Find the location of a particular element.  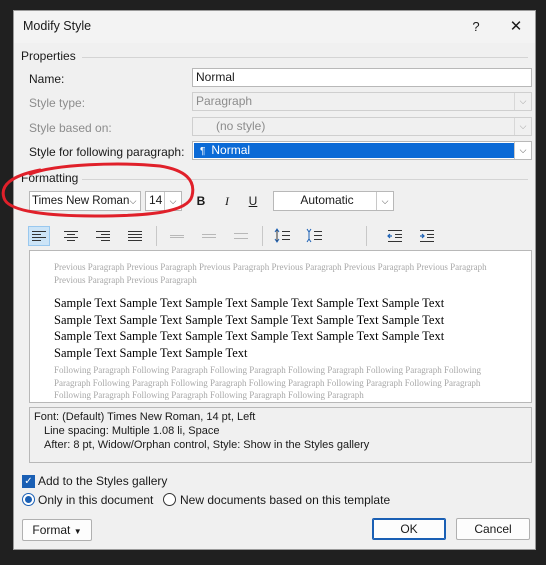

style-type-dropdown: Paragraph ⌵ is located at coordinates (362, 101).